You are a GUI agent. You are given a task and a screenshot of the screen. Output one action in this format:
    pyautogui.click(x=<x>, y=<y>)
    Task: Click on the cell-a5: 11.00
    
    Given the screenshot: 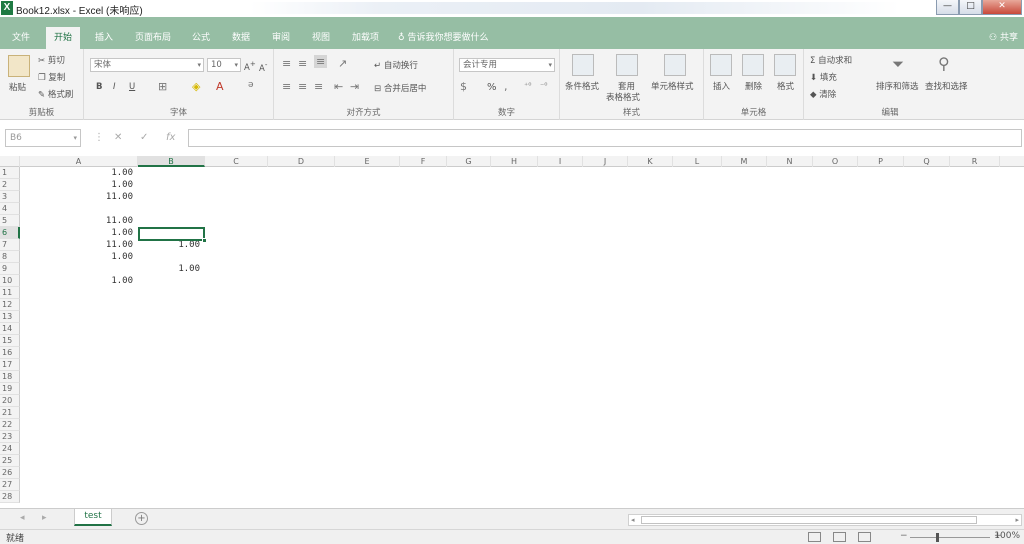 What is the action you would take?
    pyautogui.click(x=76, y=221)
    